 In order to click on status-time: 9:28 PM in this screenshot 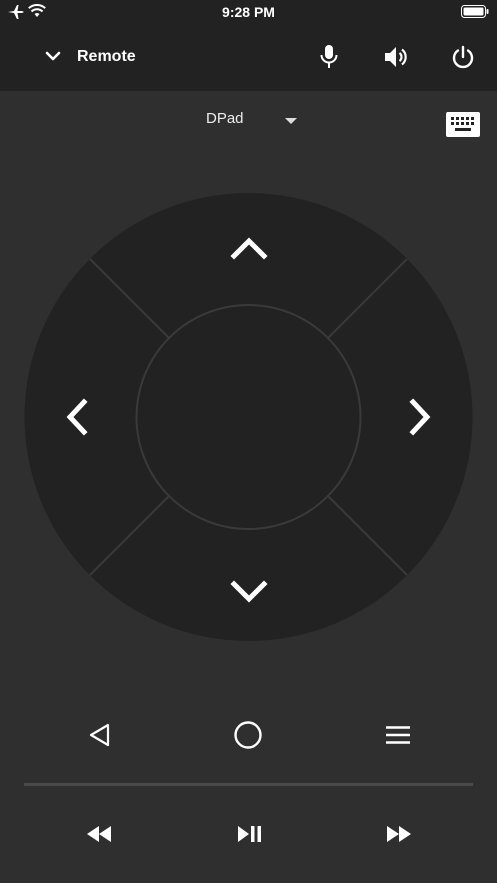, I will do `click(248, 12)`.